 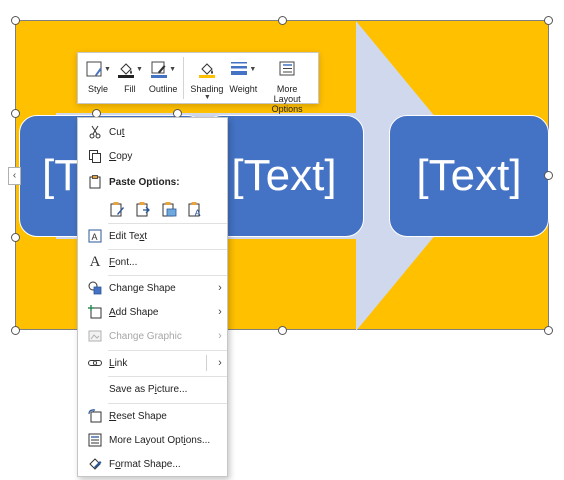 I want to click on line-weight-icon, so click(x=239, y=68).